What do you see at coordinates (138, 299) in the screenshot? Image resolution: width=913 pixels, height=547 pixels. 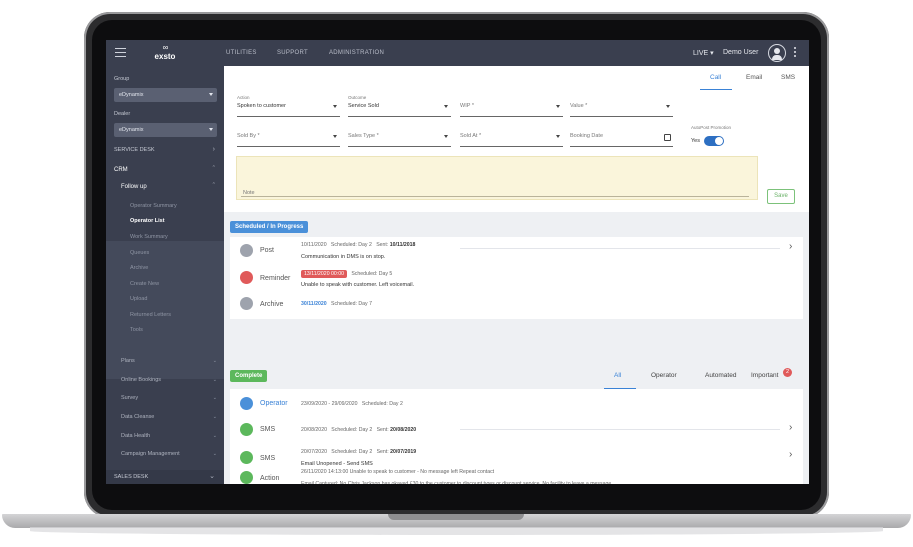 I see `sidebar-sub-upload: Upload` at bounding box center [138, 299].